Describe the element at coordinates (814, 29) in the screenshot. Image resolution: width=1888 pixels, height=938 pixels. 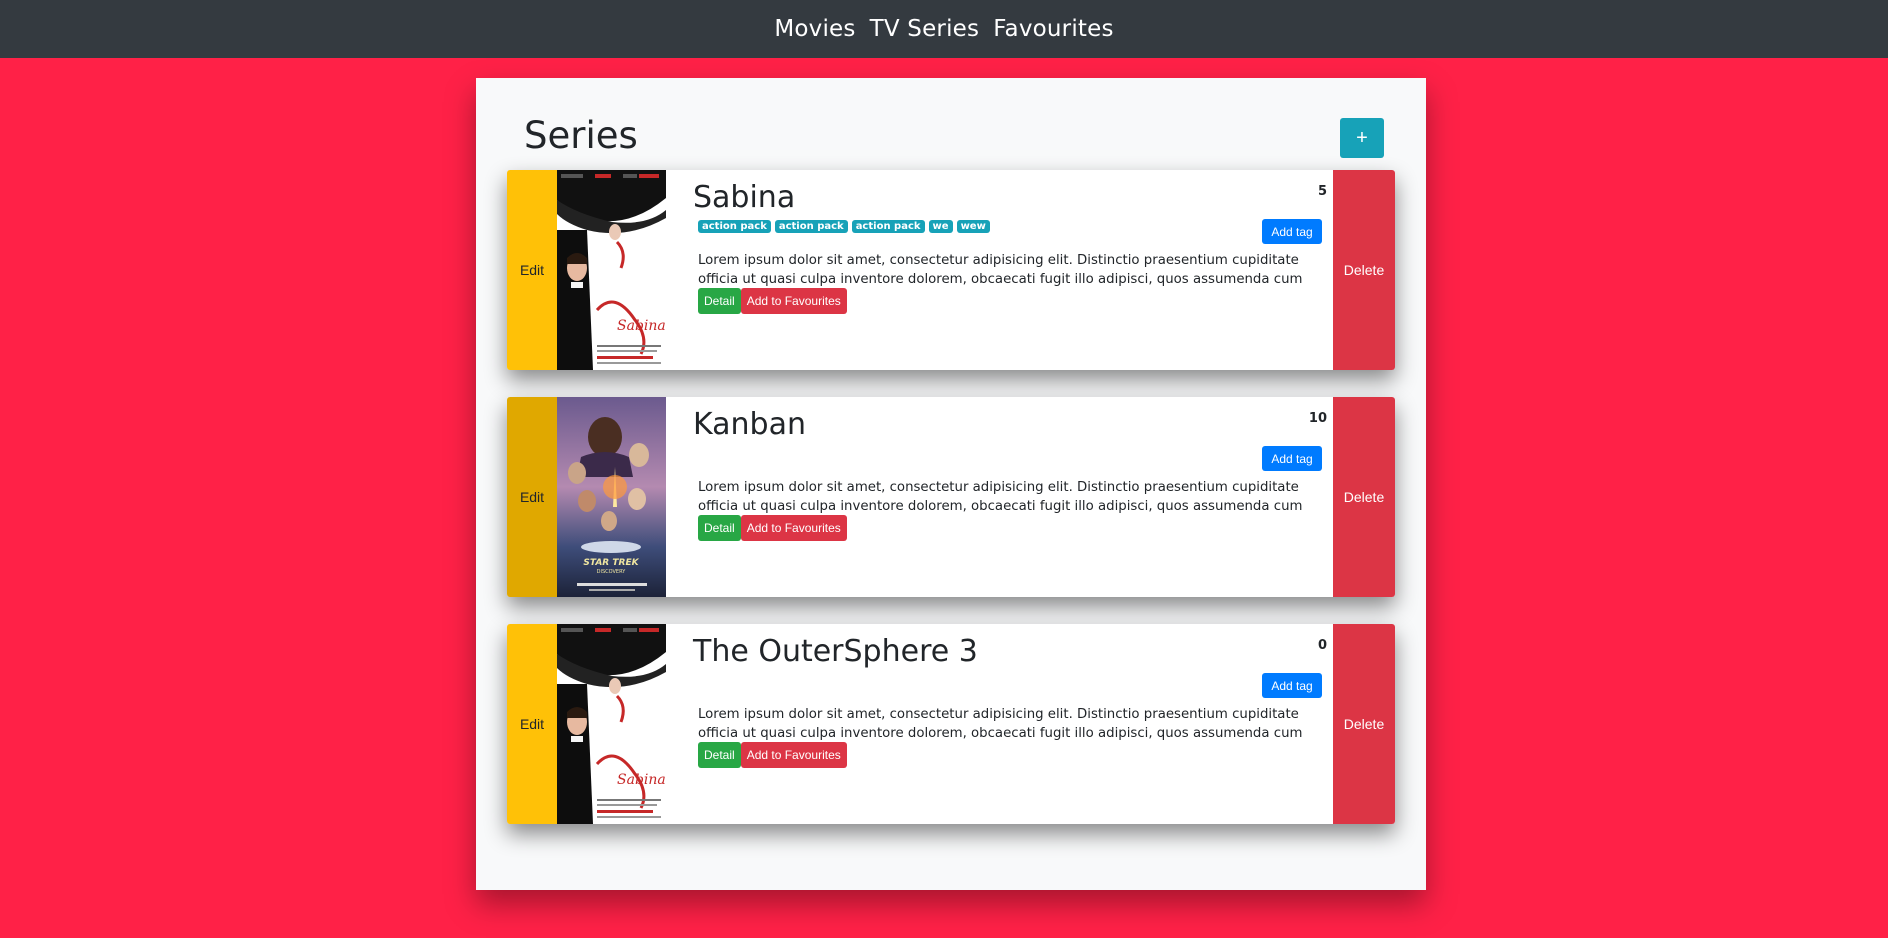
I see `nav-movies-link: Movies` at that location.